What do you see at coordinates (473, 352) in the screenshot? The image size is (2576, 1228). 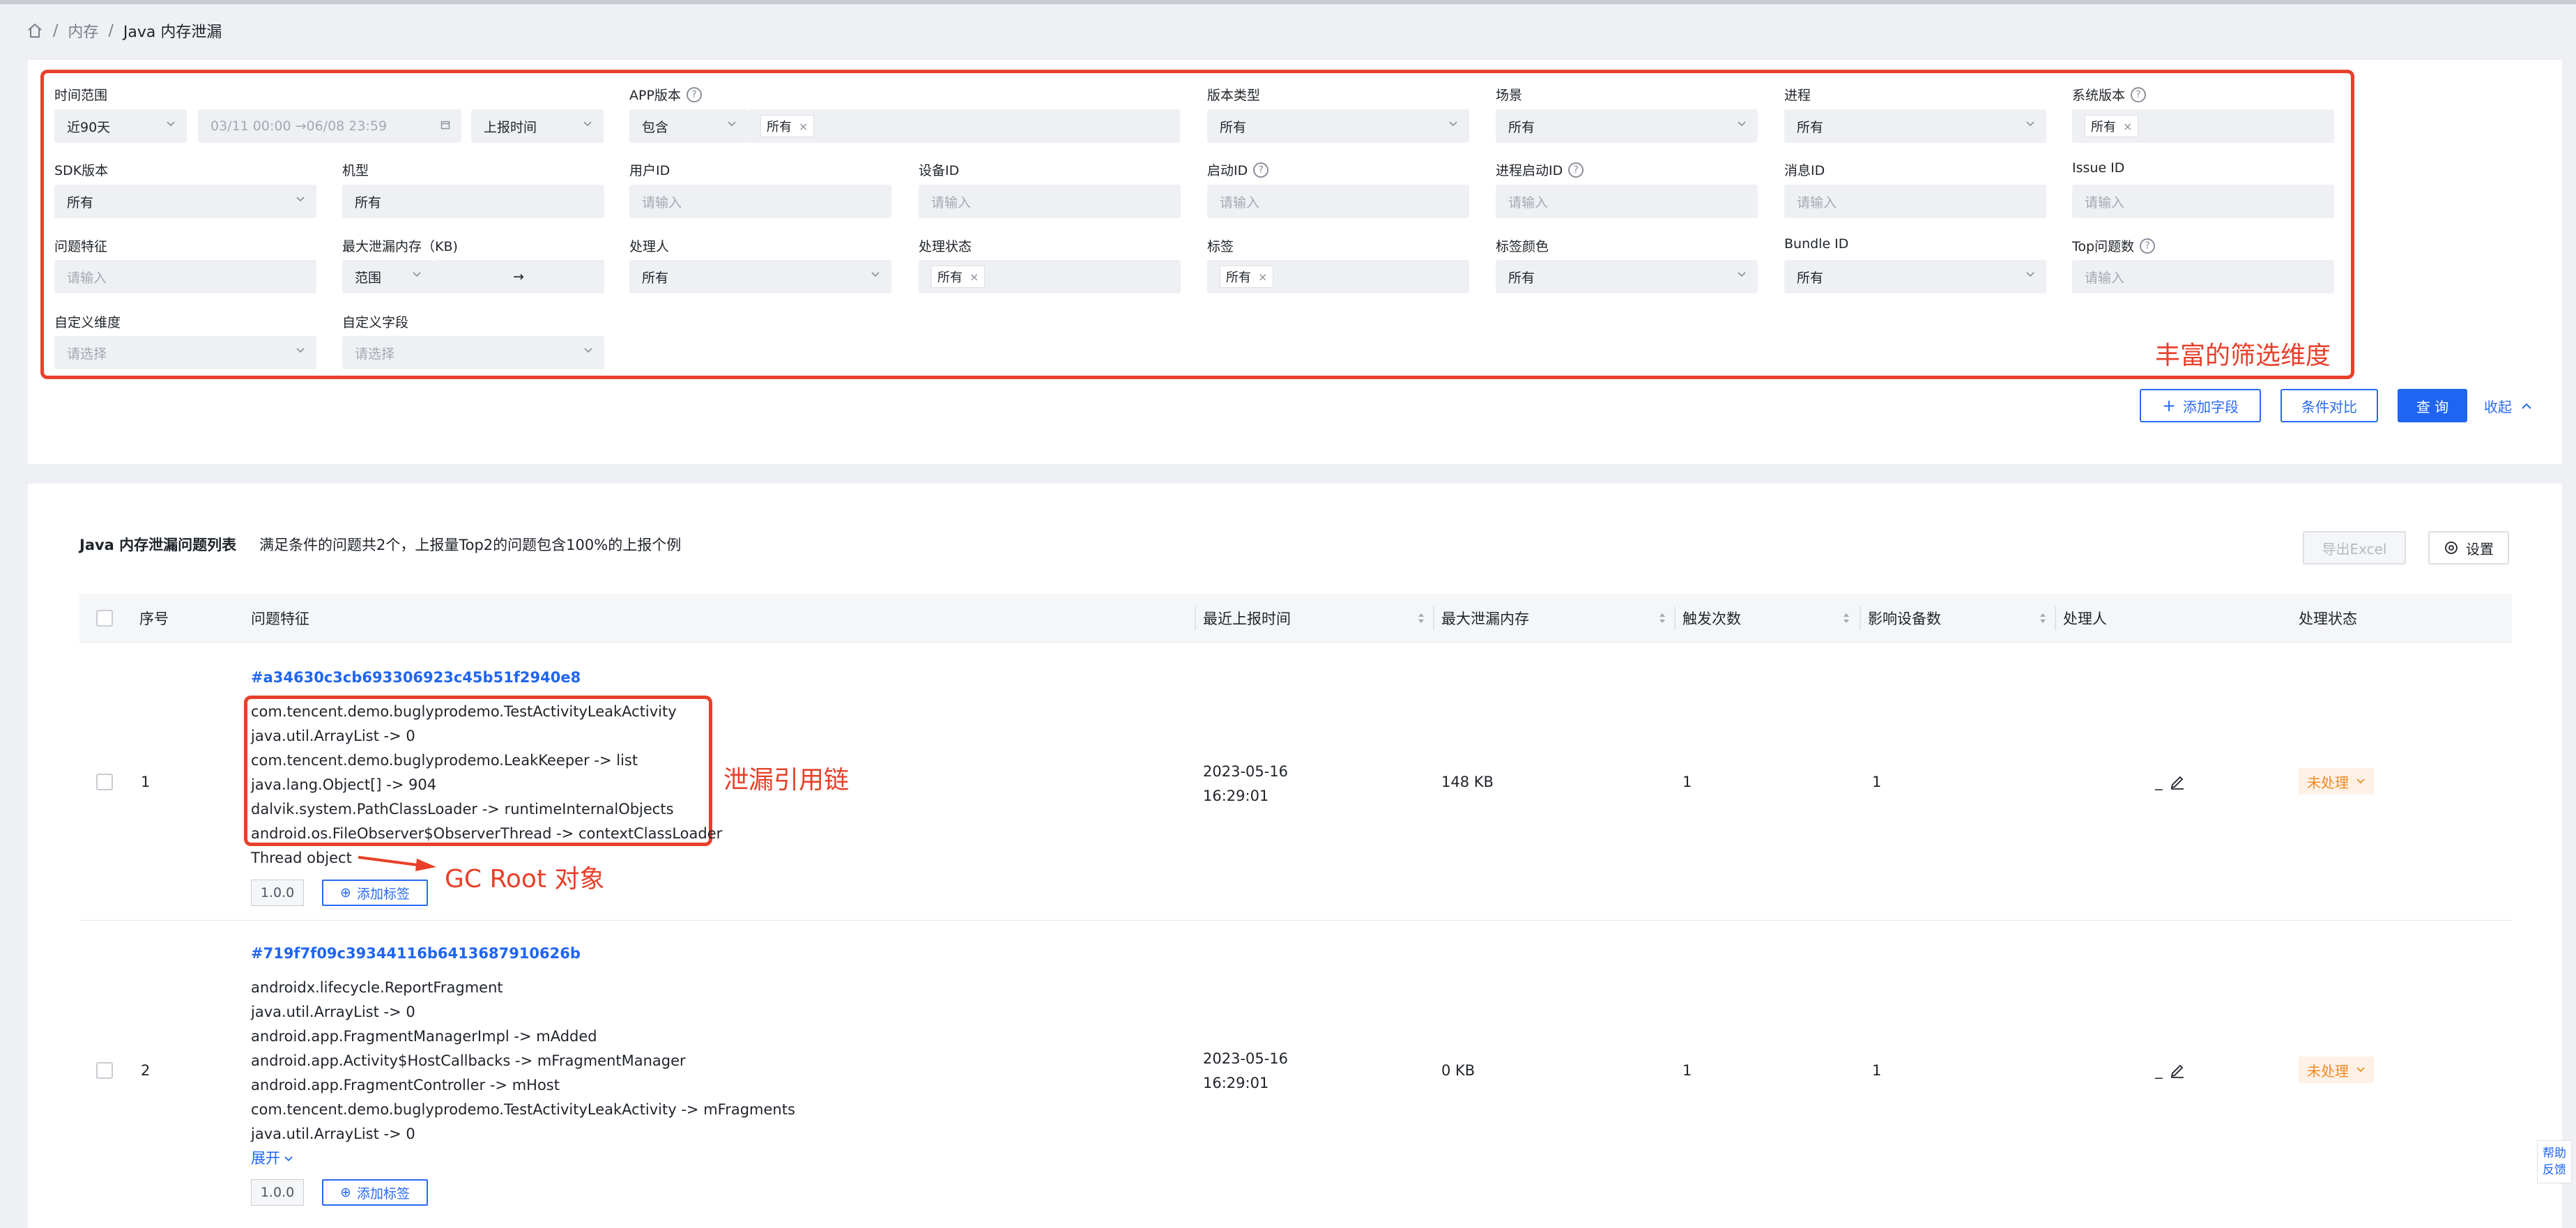 I see `custom-field-select: 请选择` at bounding box center [473, 352].